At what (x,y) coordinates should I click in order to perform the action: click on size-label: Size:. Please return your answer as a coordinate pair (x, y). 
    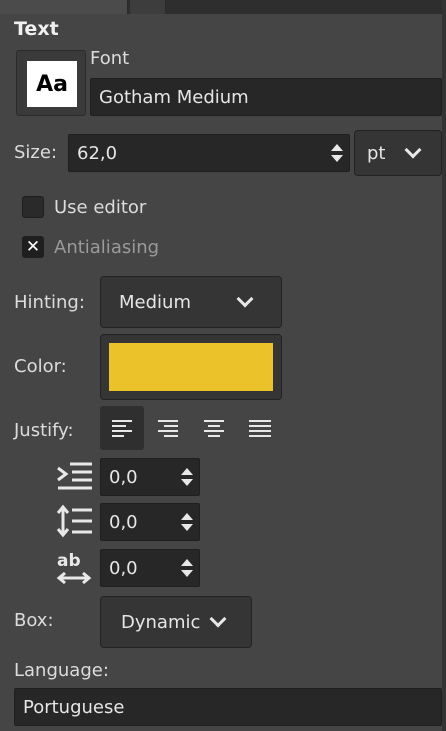
    Looking at the image, I should click on (36, 152).